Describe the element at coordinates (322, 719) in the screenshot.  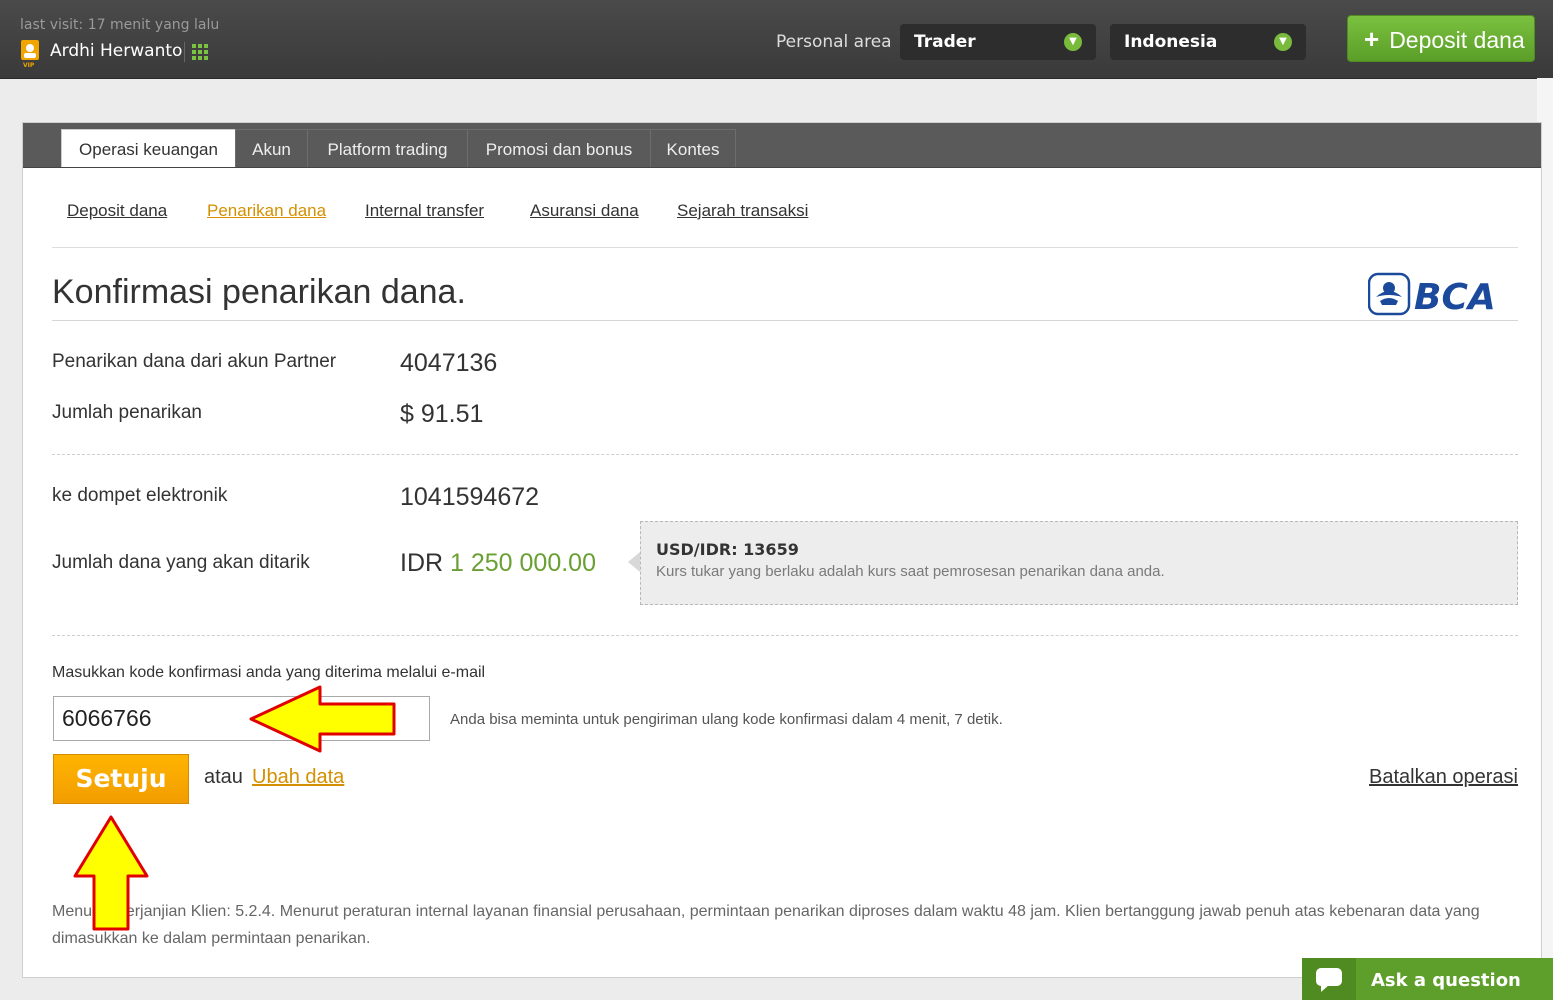
I see `annotation-arrow-left-icon` at that location.